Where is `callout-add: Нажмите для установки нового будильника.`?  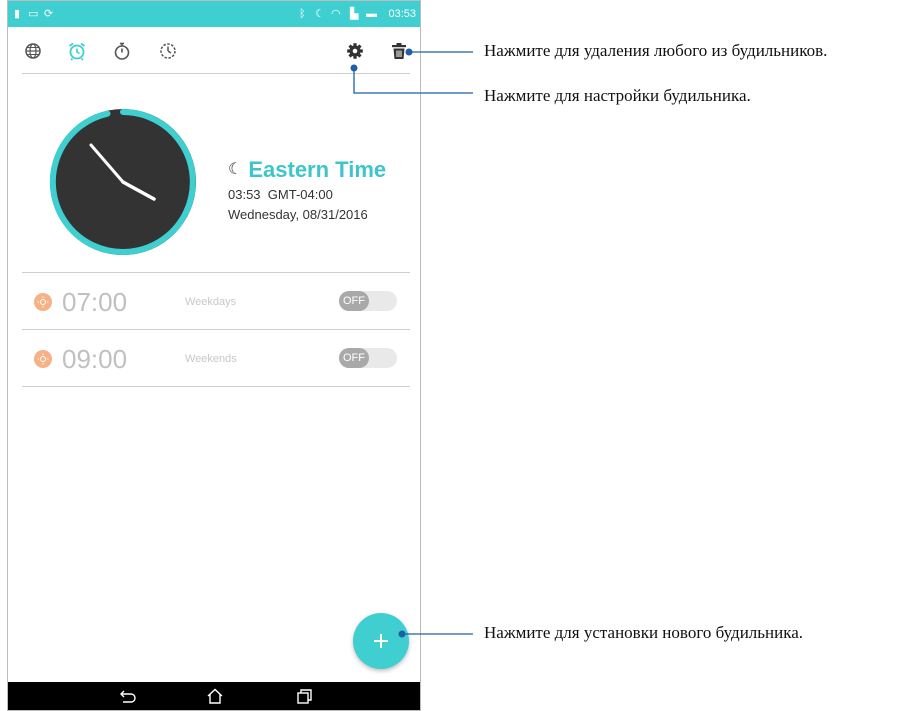 callout-add: Нажмите для установки нового будильника. is located at coordinates (644, 632).